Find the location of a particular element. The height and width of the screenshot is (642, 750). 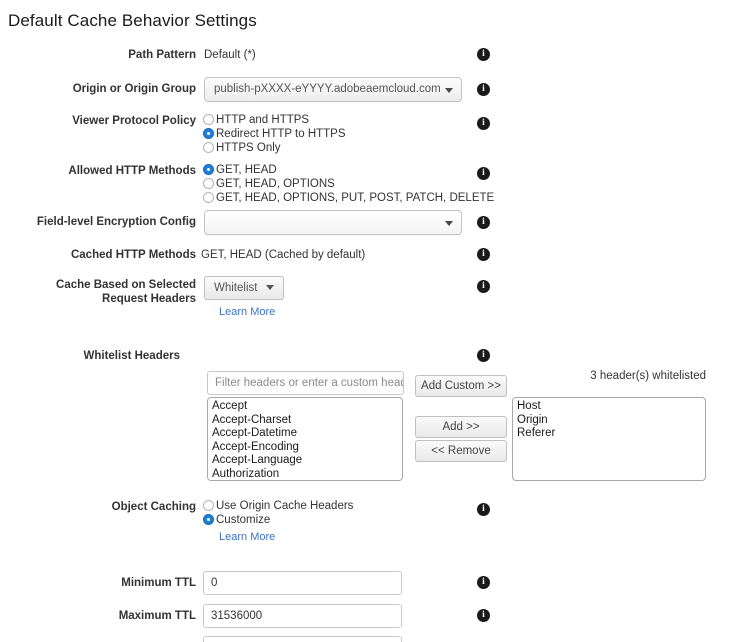

maximum-ttl-input: 31536000 is located at coordinates (302, 616).